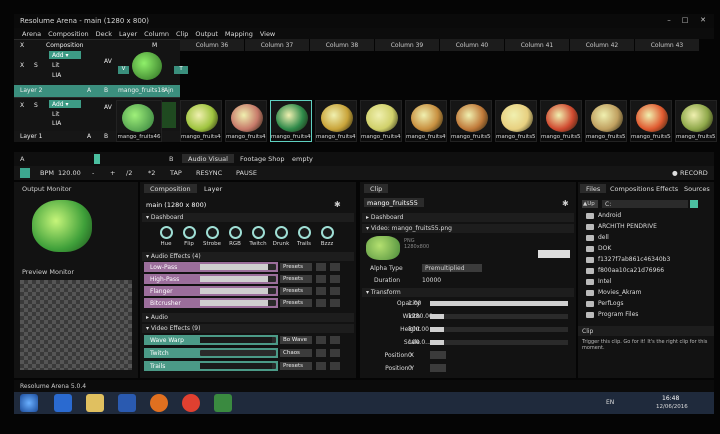  I want to click on gear-icon: ✱, so click(337, 204).